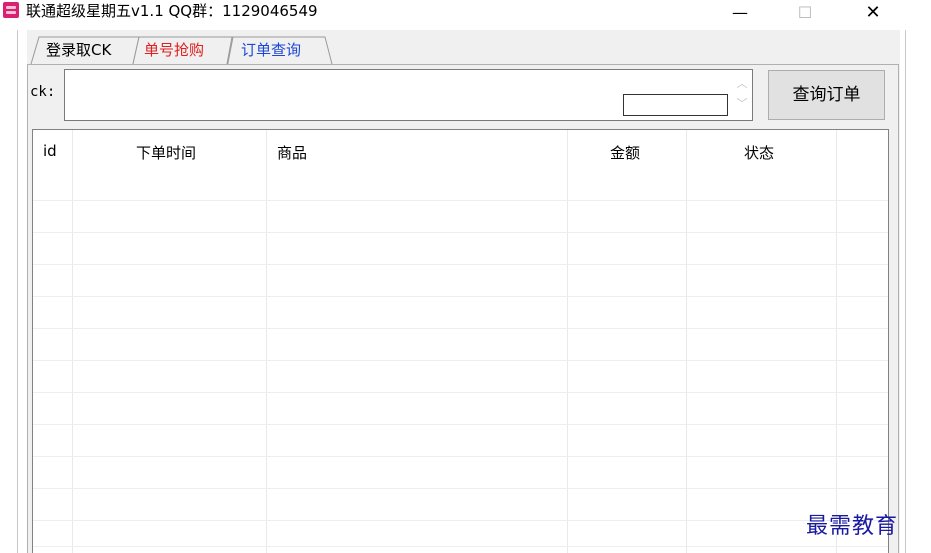 This screenshot has height=553, width=931. I want to click on query-orders-button: 查询订单, so click(826, 95).